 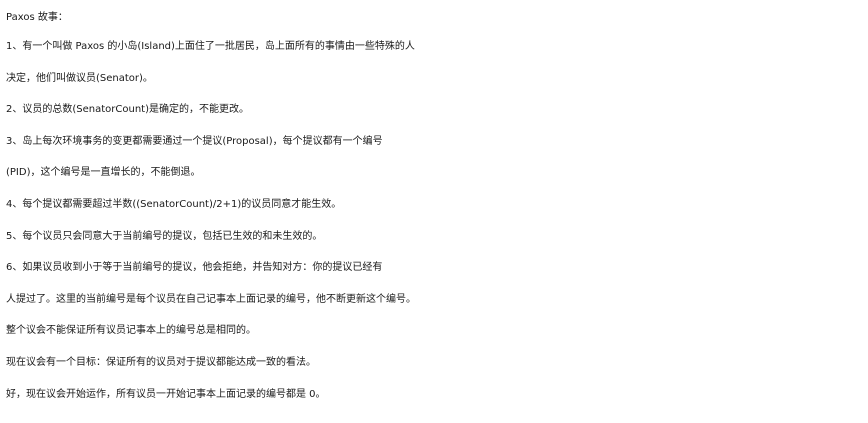 I want to click on paragraph-line-3: 2、议员的总数(SenatorCount)是确定的，不能更改。, so click(x=127, y=110).